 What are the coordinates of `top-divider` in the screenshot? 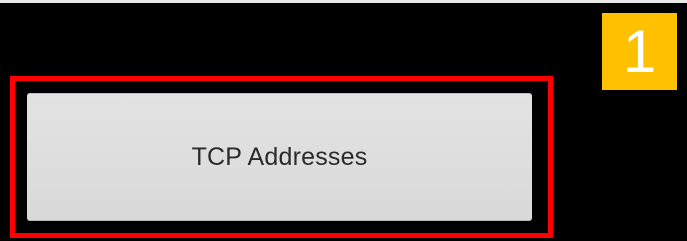 It's located at (343, 1).